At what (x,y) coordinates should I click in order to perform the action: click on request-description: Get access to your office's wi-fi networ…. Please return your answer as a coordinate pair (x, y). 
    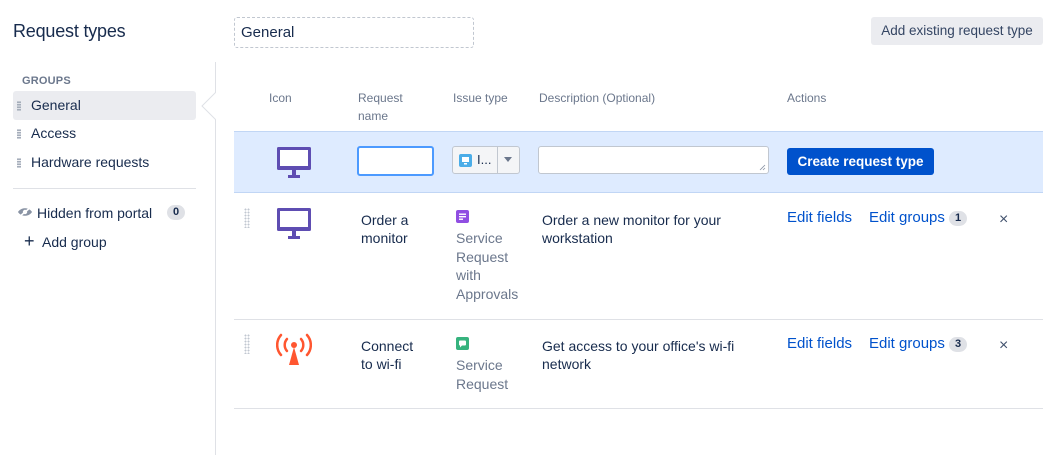
    Looking at the image, I should click on (649, 355).